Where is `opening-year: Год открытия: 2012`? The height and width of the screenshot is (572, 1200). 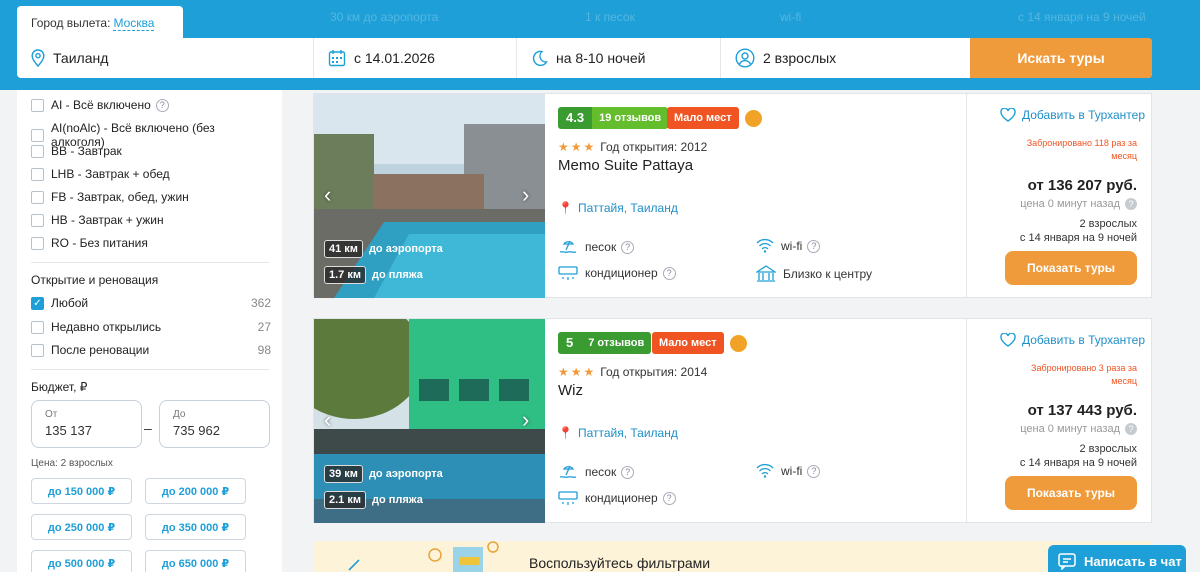
opening-year: Год открытия: 2012 is located at coordinates (654, 147).